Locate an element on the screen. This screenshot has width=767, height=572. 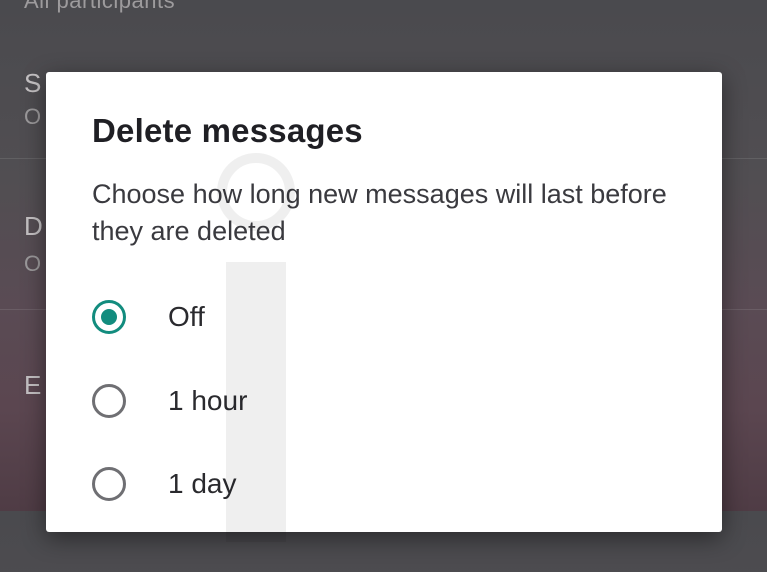
option-1-day: 1 day is located at coordinates (382, 484).